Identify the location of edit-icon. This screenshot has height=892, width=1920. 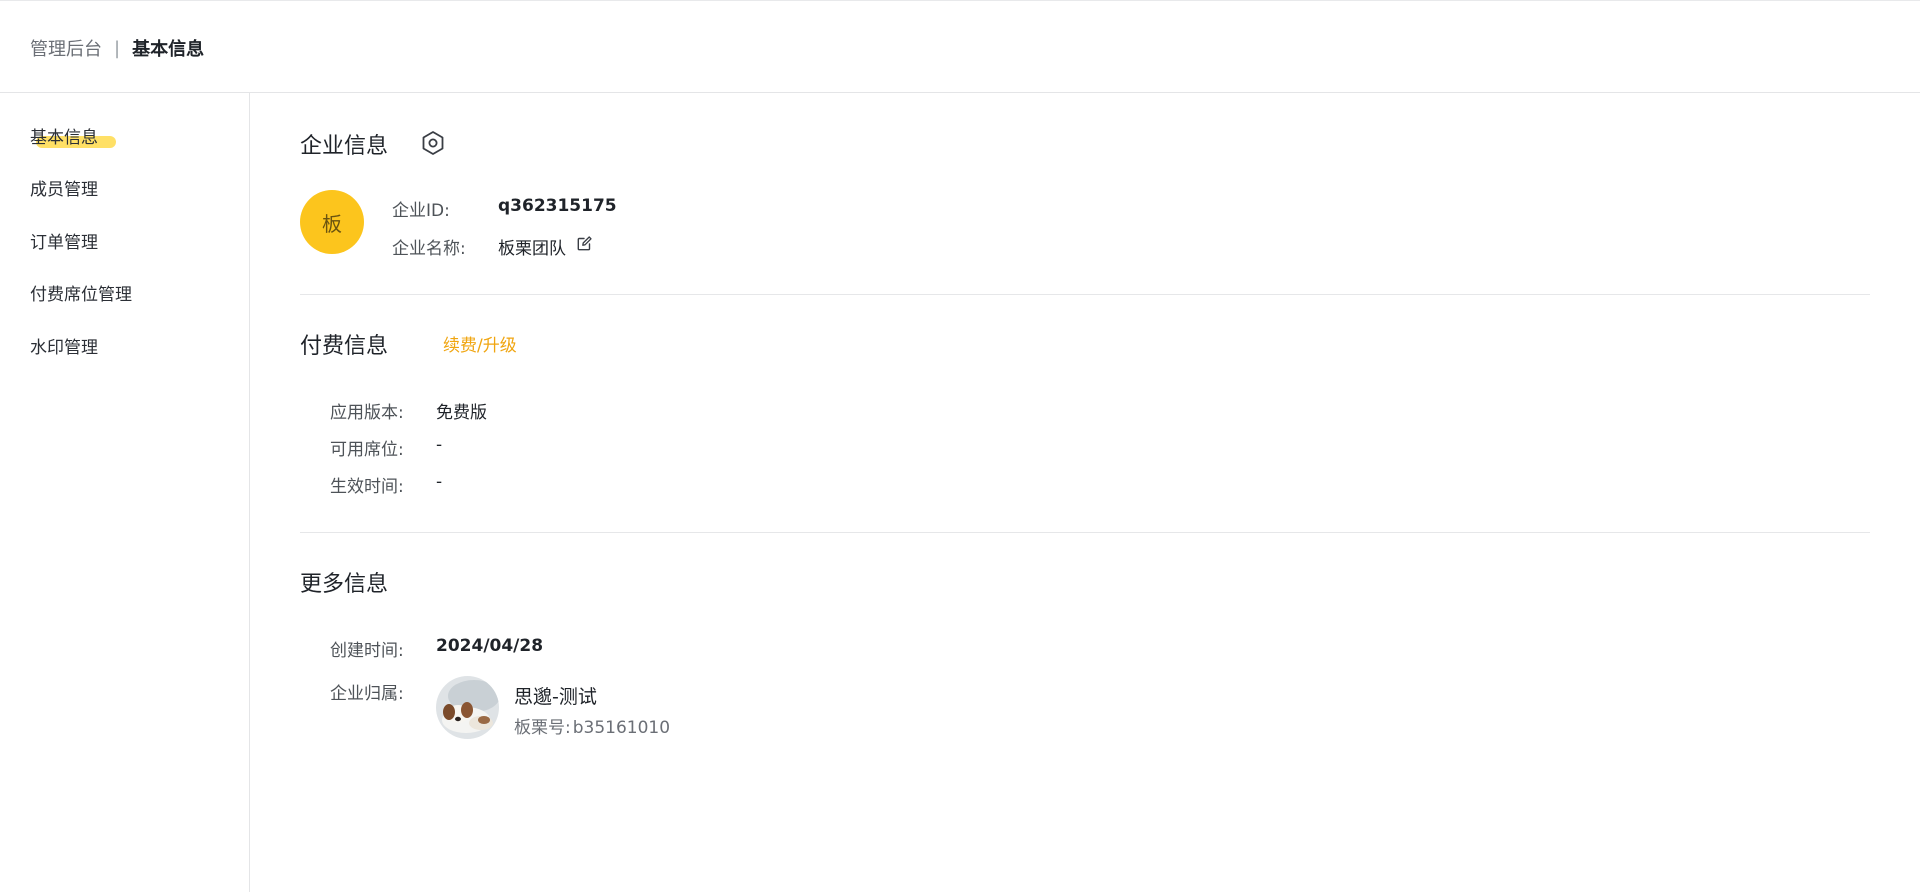
(584, 244).